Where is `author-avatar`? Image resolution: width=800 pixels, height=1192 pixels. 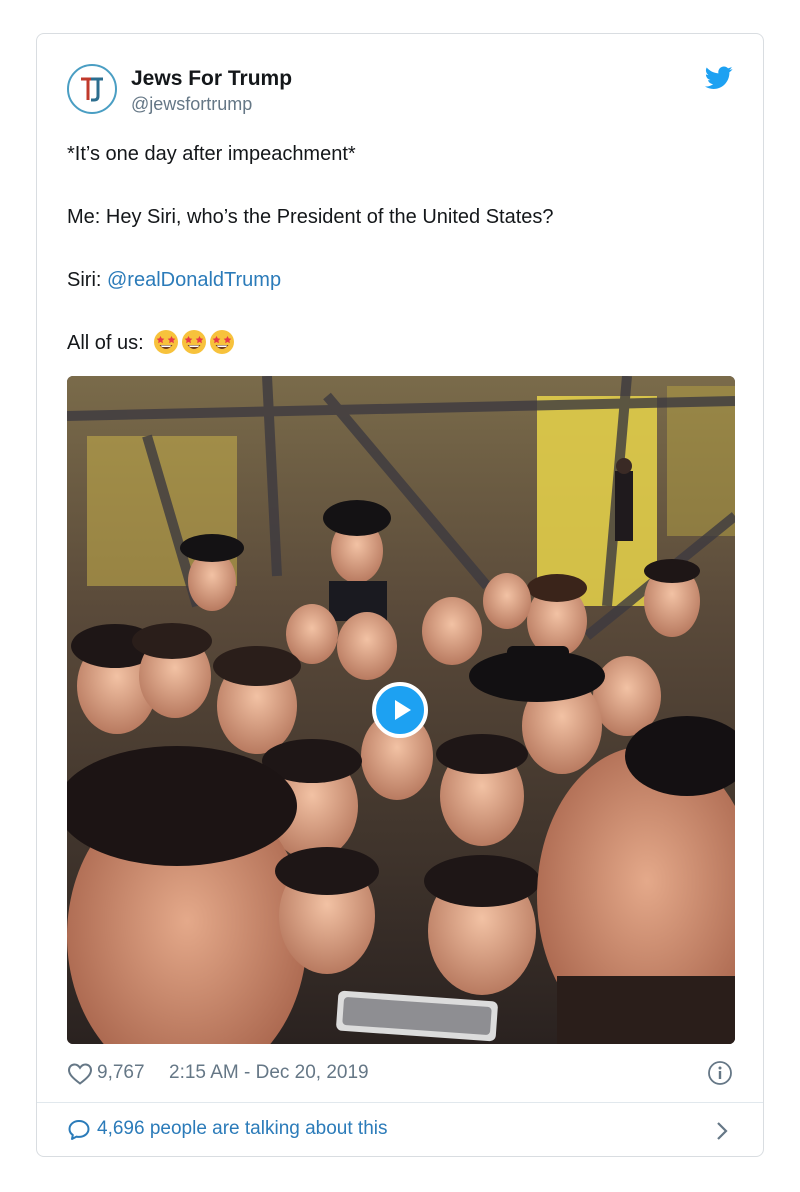
author-avatar is located at coordinates (92, 89).